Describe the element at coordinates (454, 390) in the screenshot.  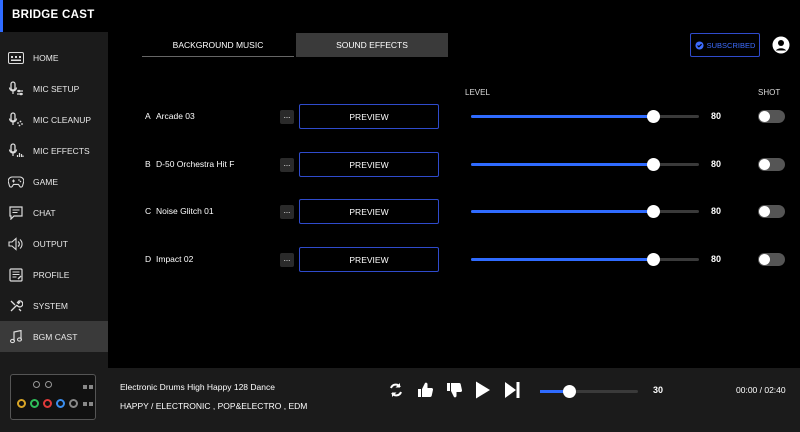
I see `thumbs-down-icon` at that location.